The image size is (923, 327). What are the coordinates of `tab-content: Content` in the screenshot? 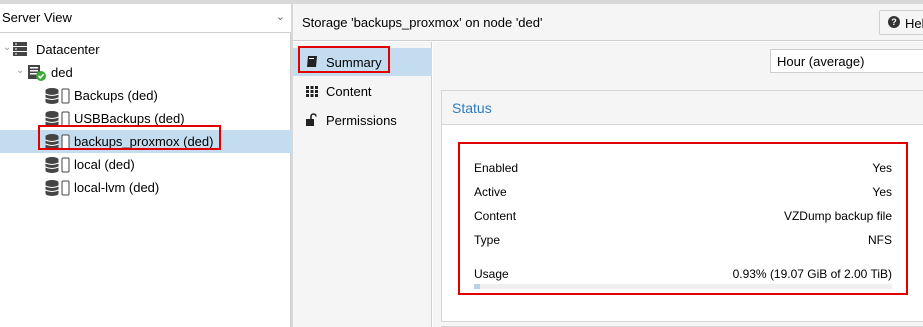 It's located at (362, 91).